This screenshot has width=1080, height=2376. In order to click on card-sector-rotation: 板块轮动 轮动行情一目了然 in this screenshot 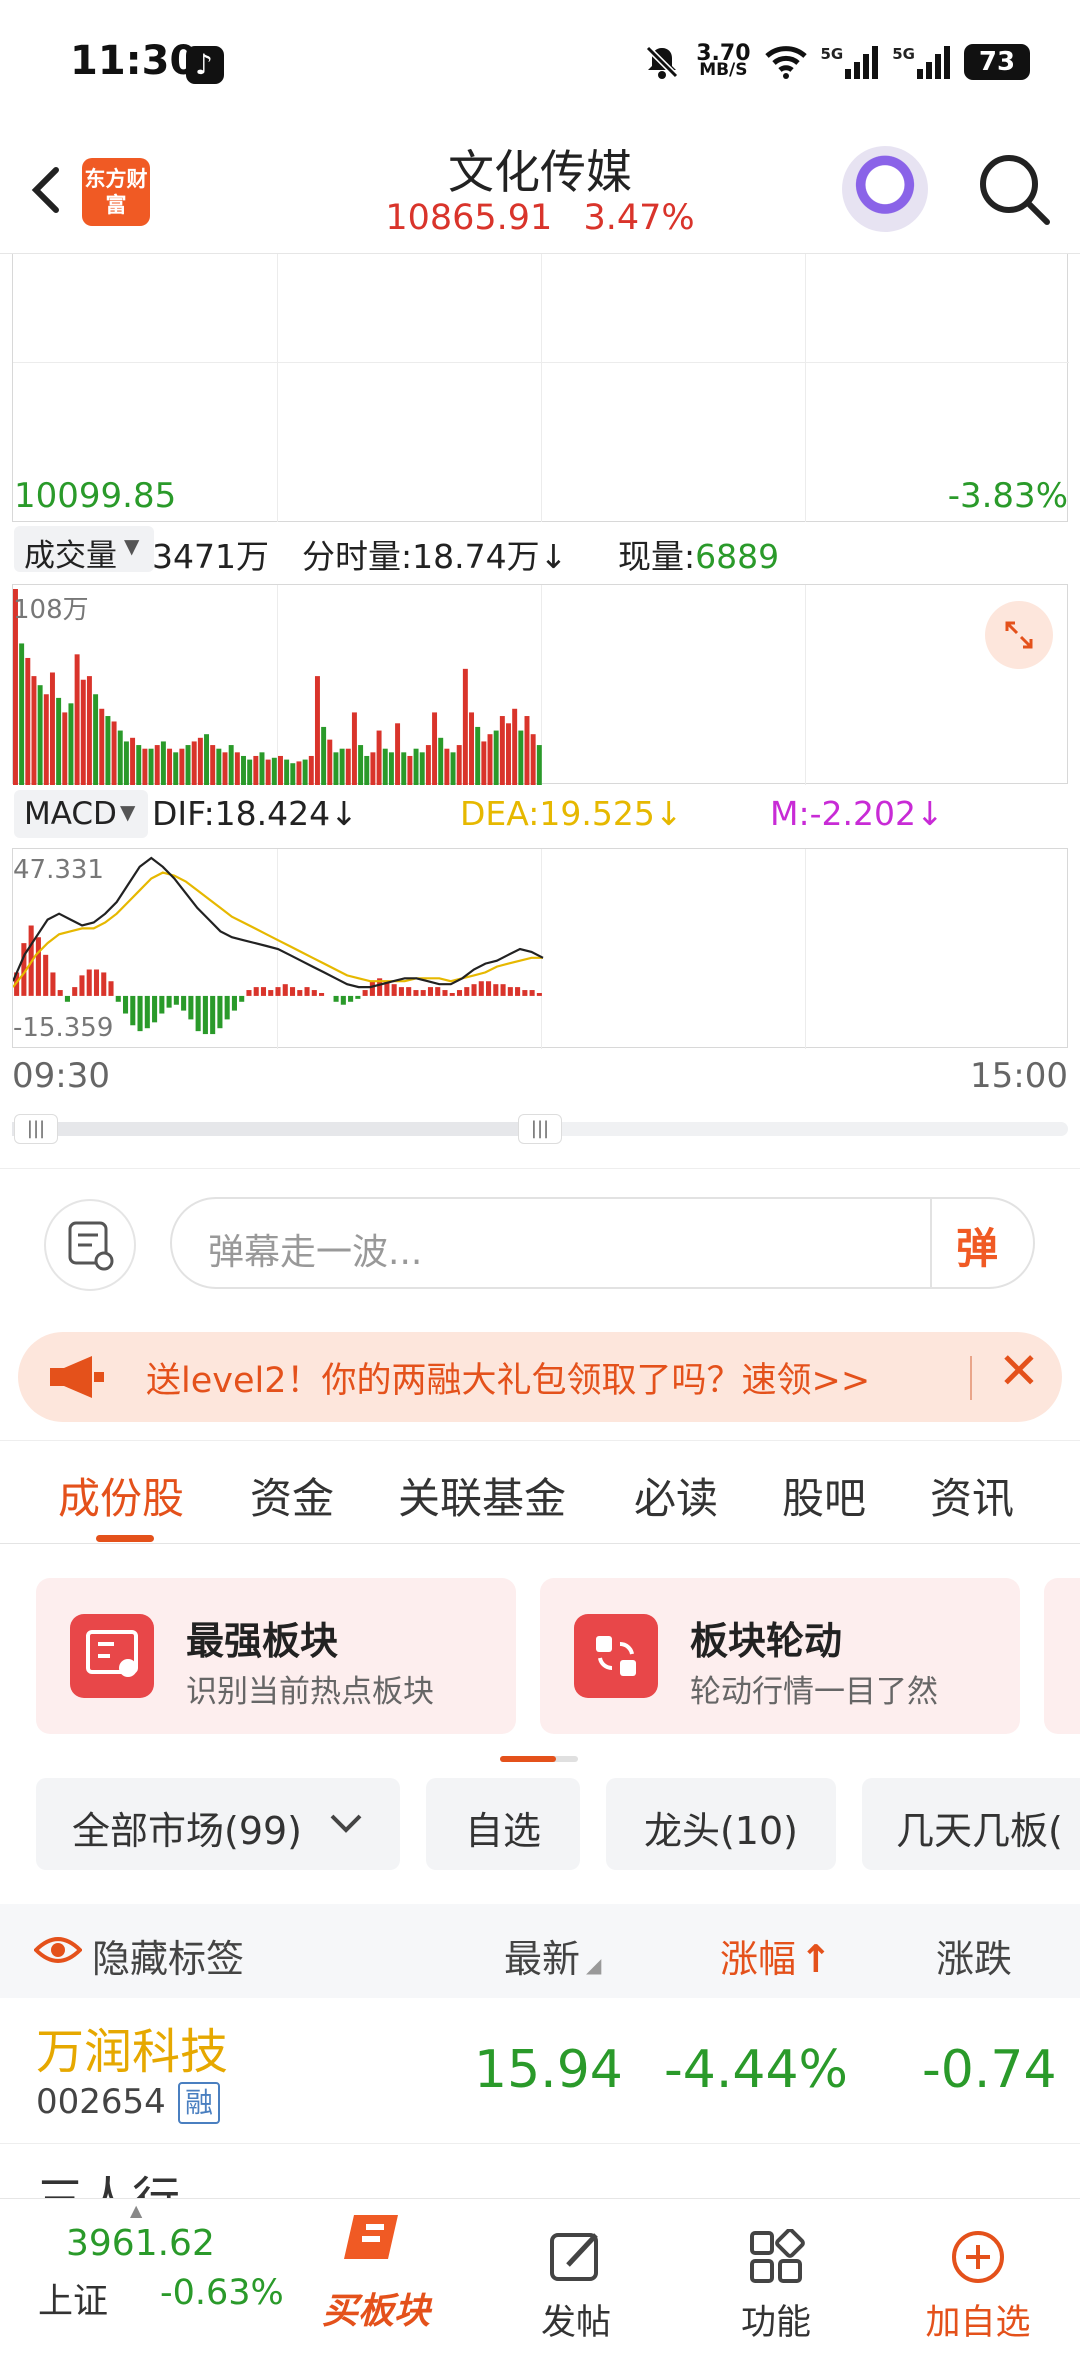, I will do `click(780, 1656)`.